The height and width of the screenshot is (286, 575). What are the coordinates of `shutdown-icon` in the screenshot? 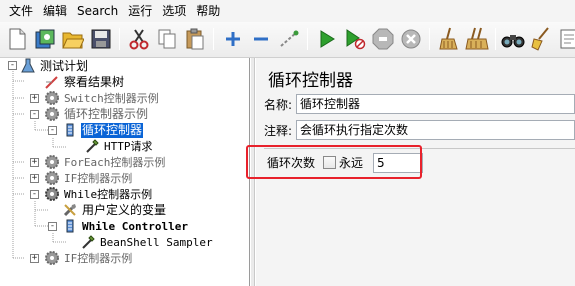 It's located at (411, 39).